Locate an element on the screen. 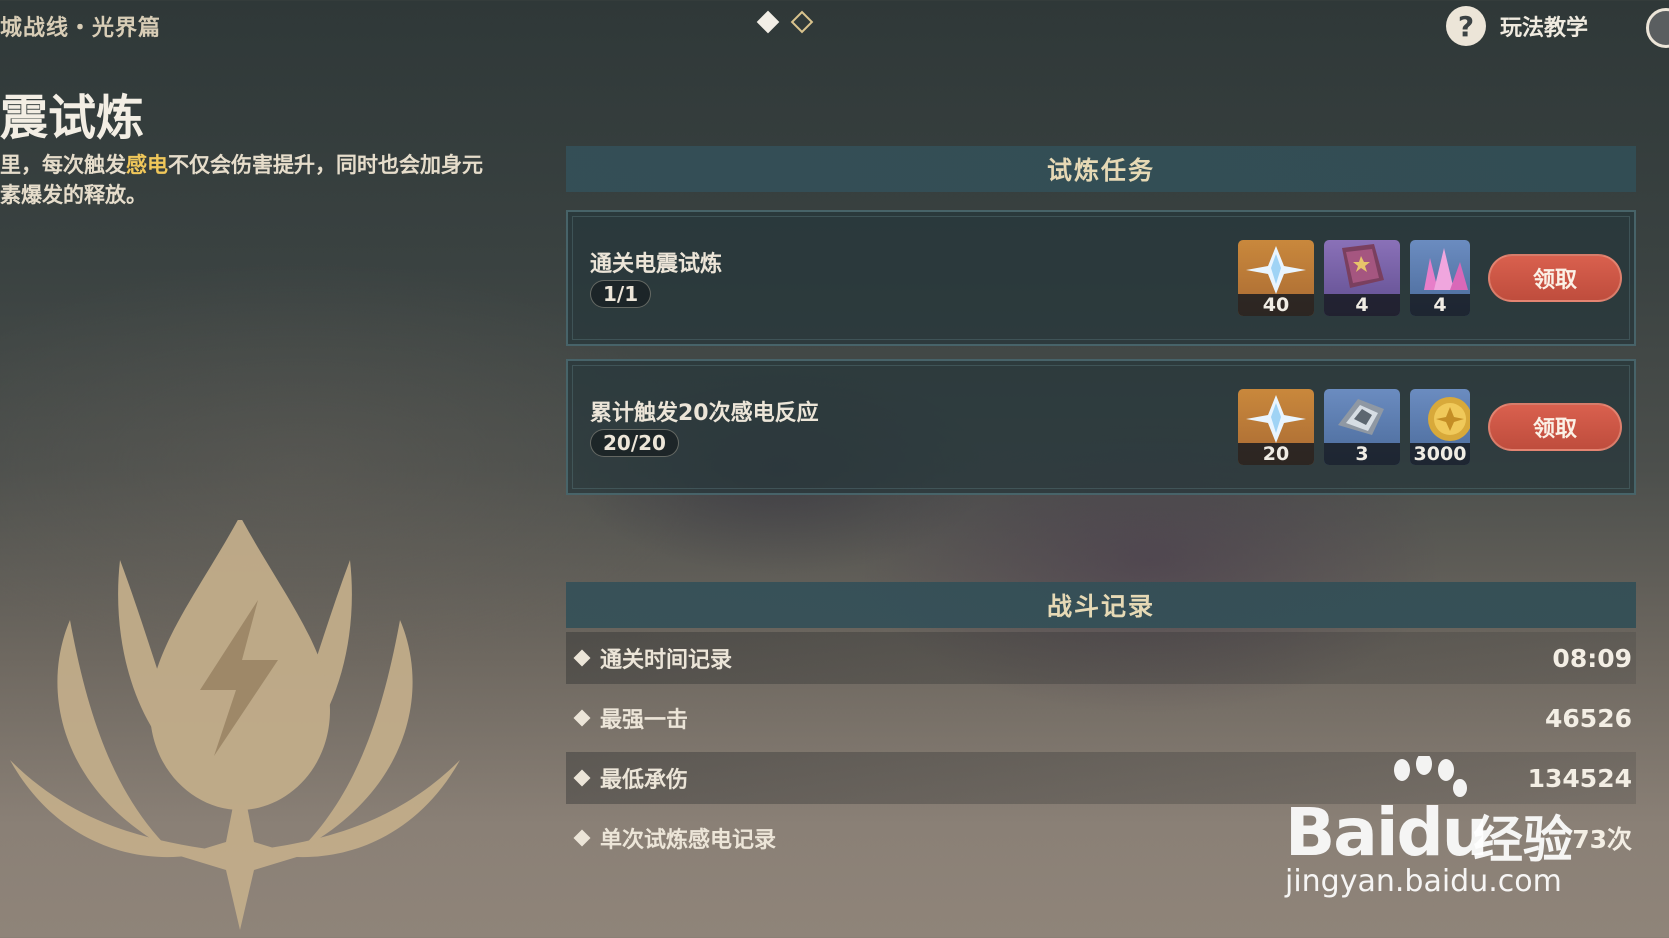  records-section-header: 战斗记录 is located at coordinates (1101, 605).